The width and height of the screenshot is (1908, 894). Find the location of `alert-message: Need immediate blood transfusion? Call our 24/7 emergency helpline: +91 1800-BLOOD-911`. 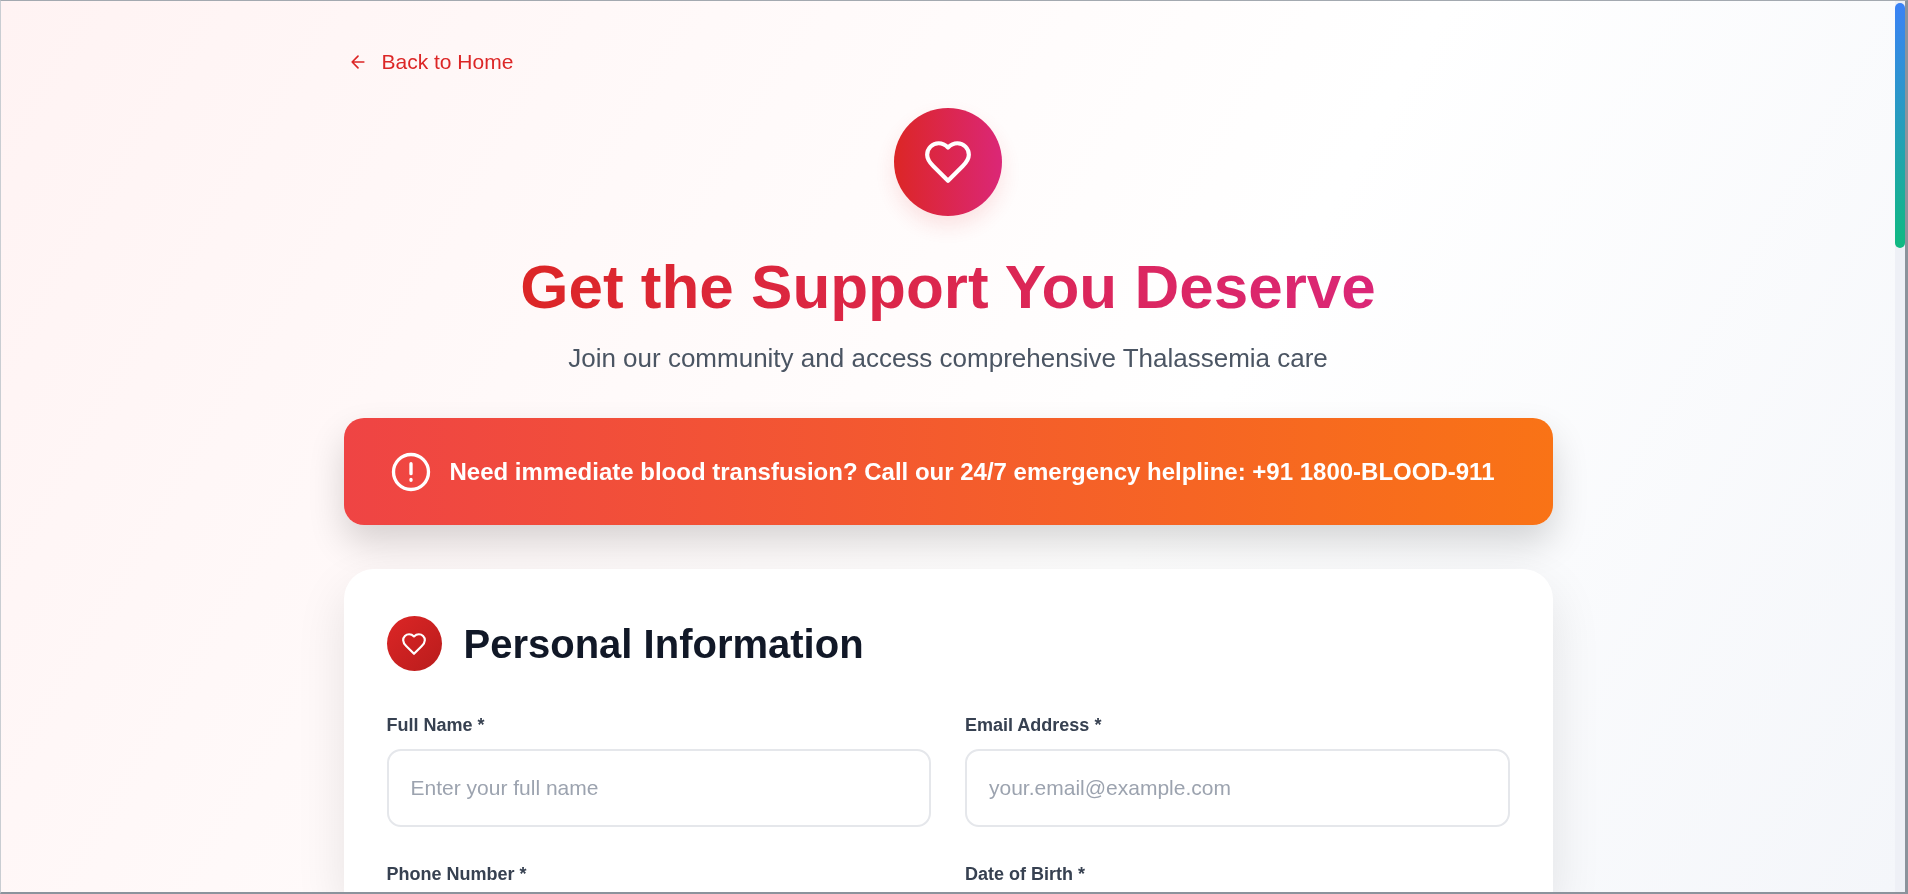

alert-message: Need immediate blood transfusion? Call our 24/7 emergency helpline: +91 1800-BLOOD-911 is located at coordinates (972, 471).